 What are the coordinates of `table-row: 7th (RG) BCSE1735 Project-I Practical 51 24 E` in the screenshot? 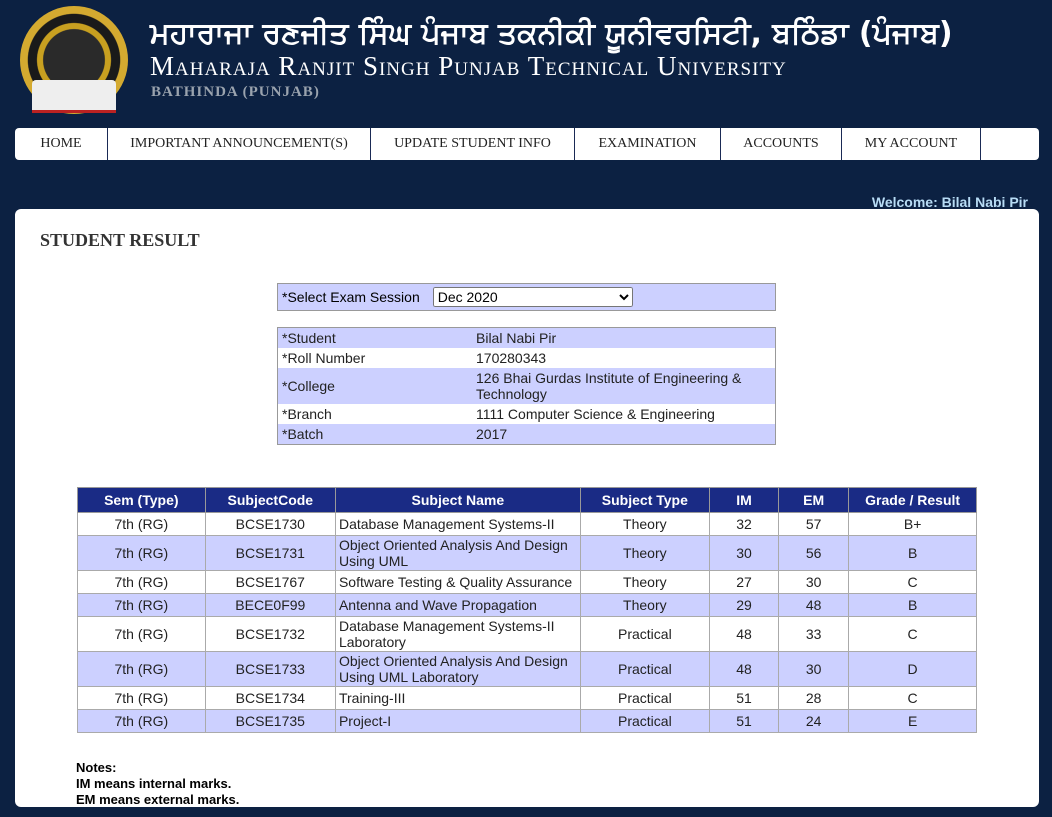 It's located at (527, 721).